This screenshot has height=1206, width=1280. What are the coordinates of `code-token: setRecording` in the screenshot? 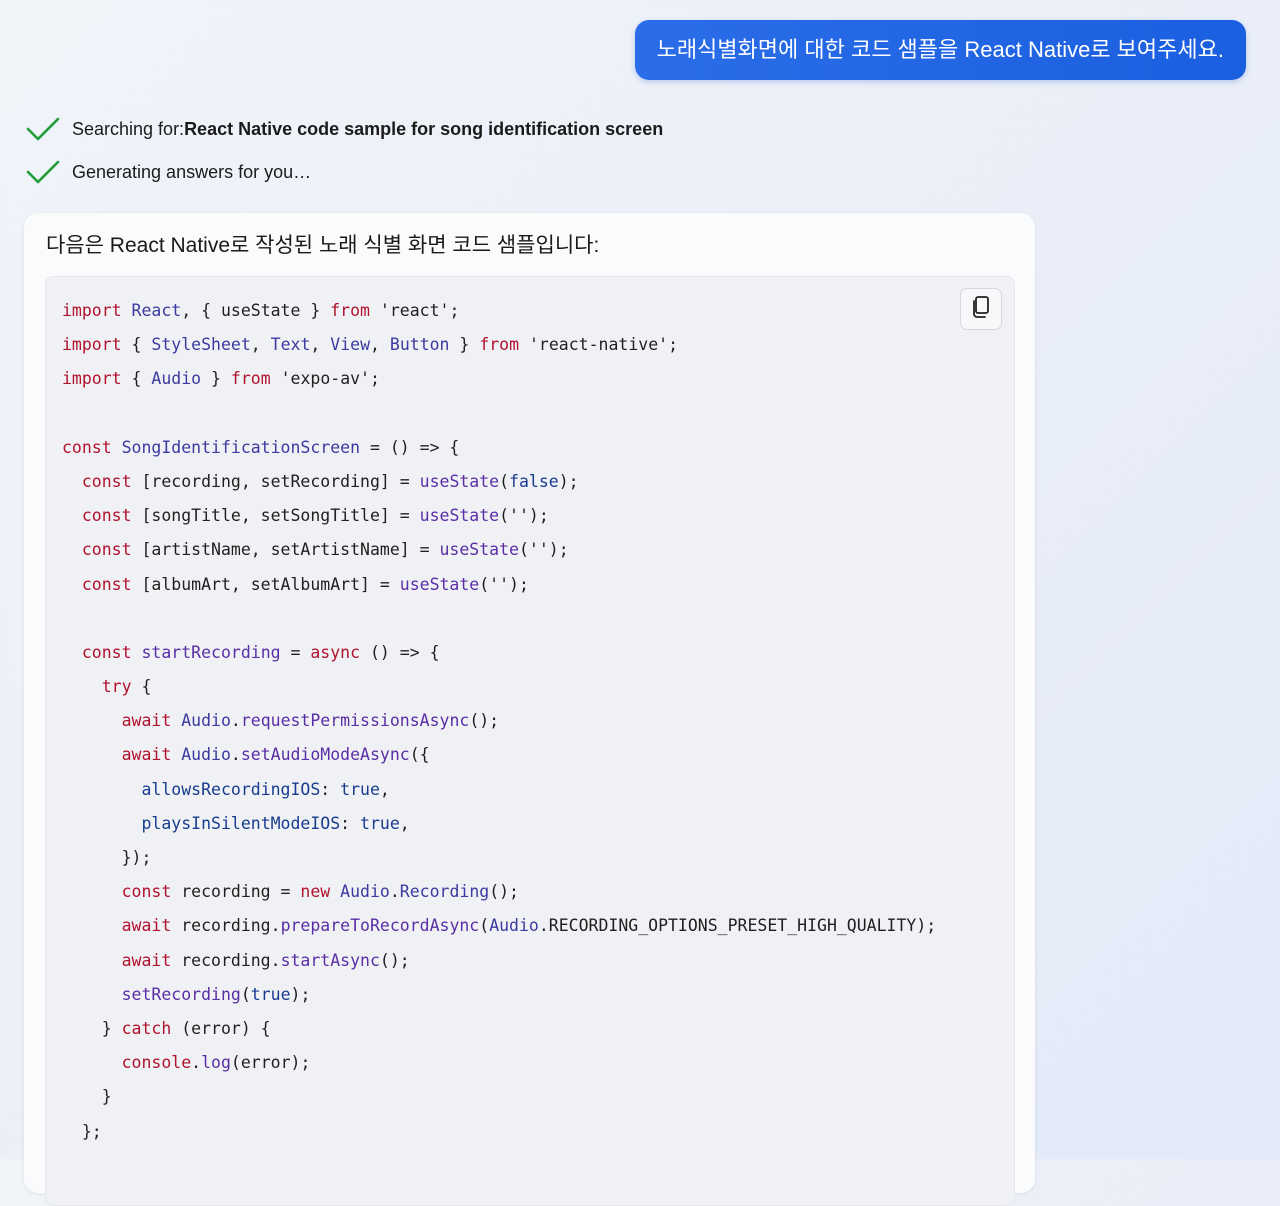 It's located at (181, 994).